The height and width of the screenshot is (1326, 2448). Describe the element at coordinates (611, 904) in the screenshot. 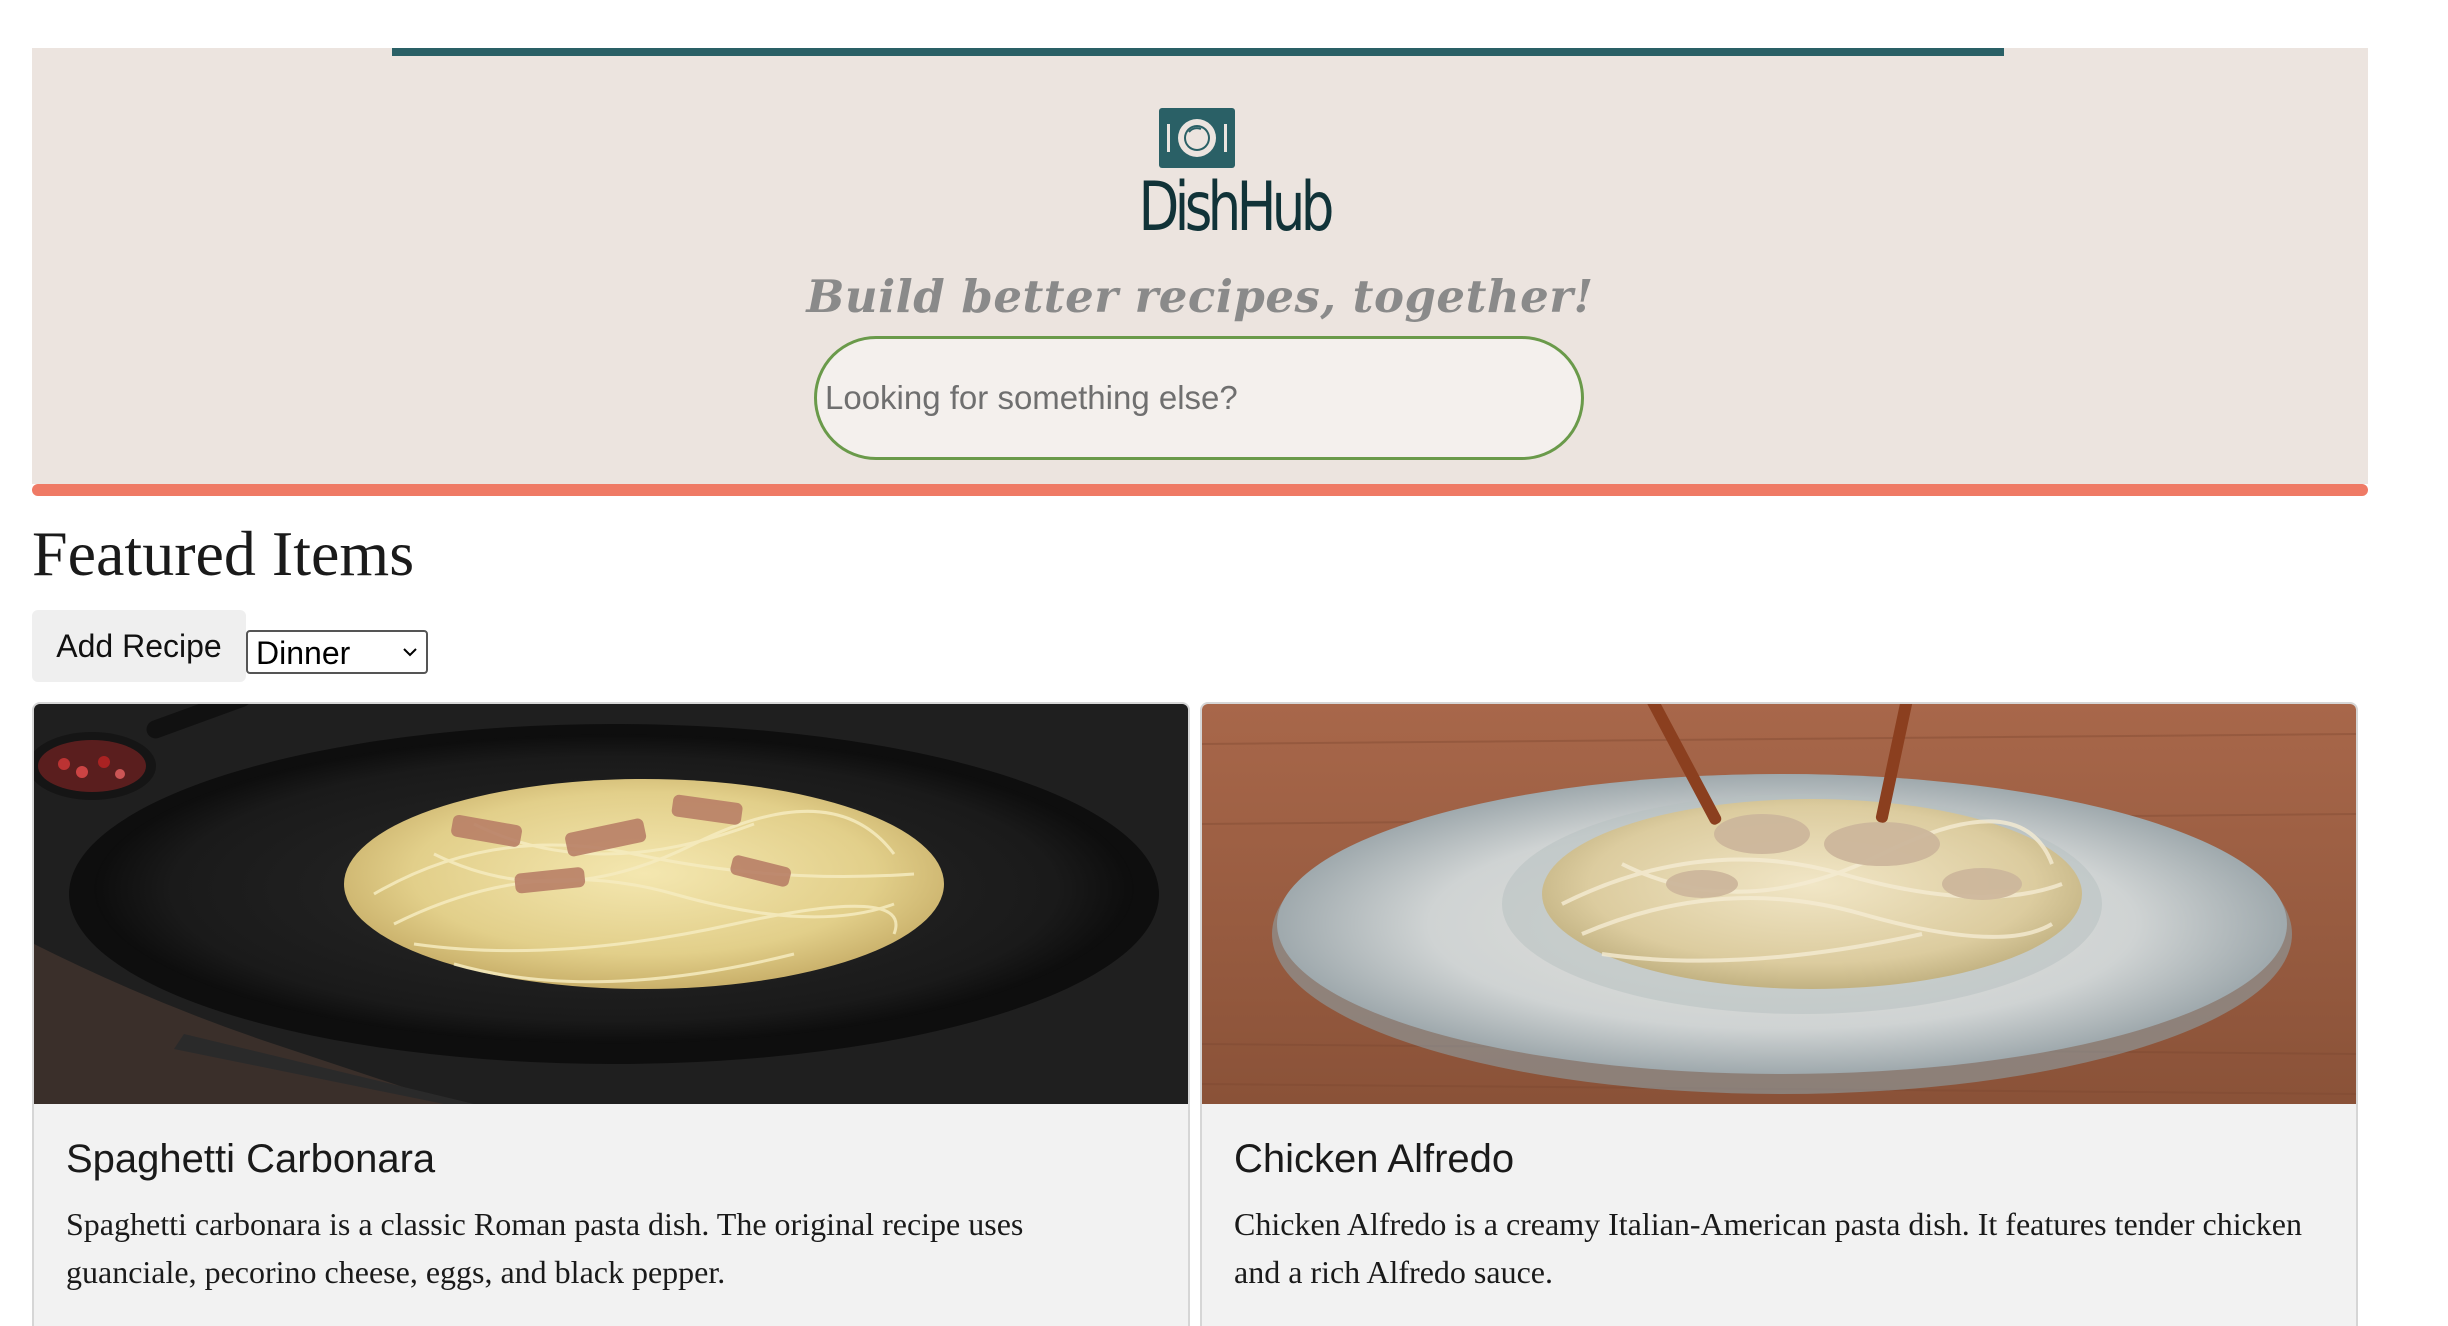

I see `recipe-image-spaghetti-carbonara` at that location.